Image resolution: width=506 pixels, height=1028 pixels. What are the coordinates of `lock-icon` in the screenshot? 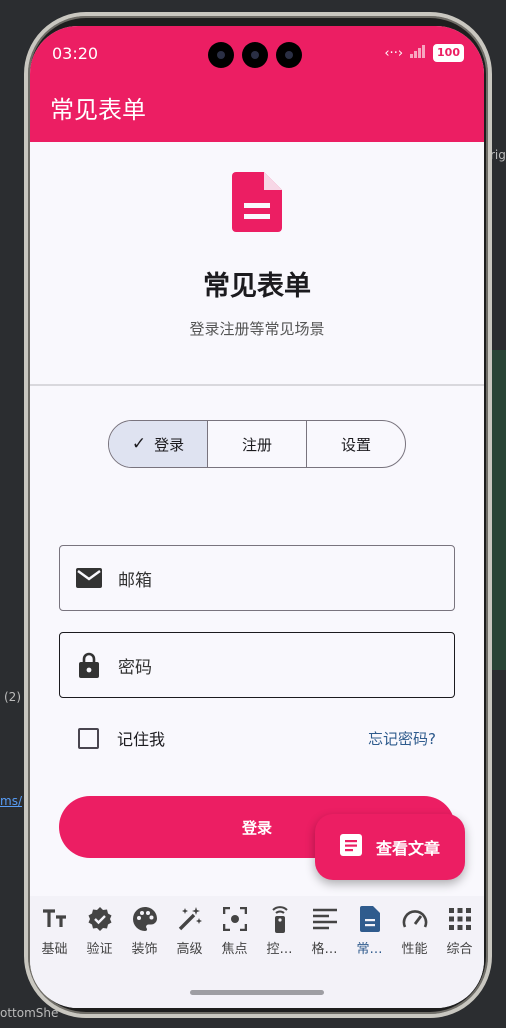 It's located at (89, 665).